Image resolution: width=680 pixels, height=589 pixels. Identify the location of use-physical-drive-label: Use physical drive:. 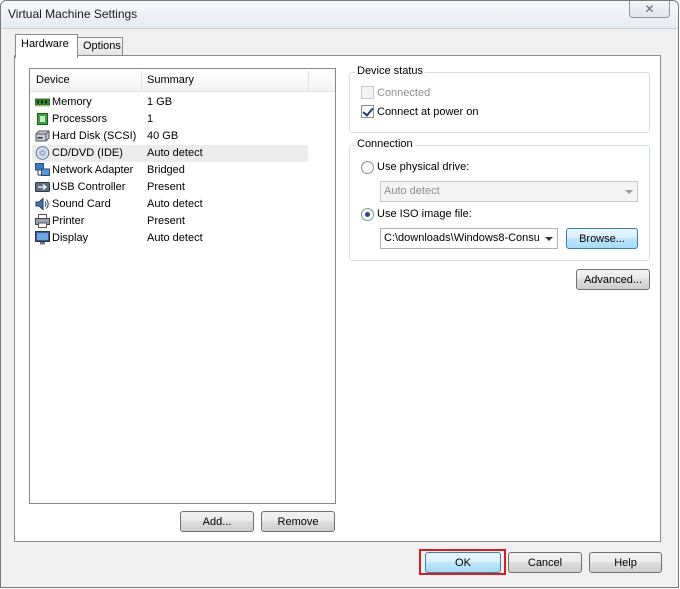
(423, 167).